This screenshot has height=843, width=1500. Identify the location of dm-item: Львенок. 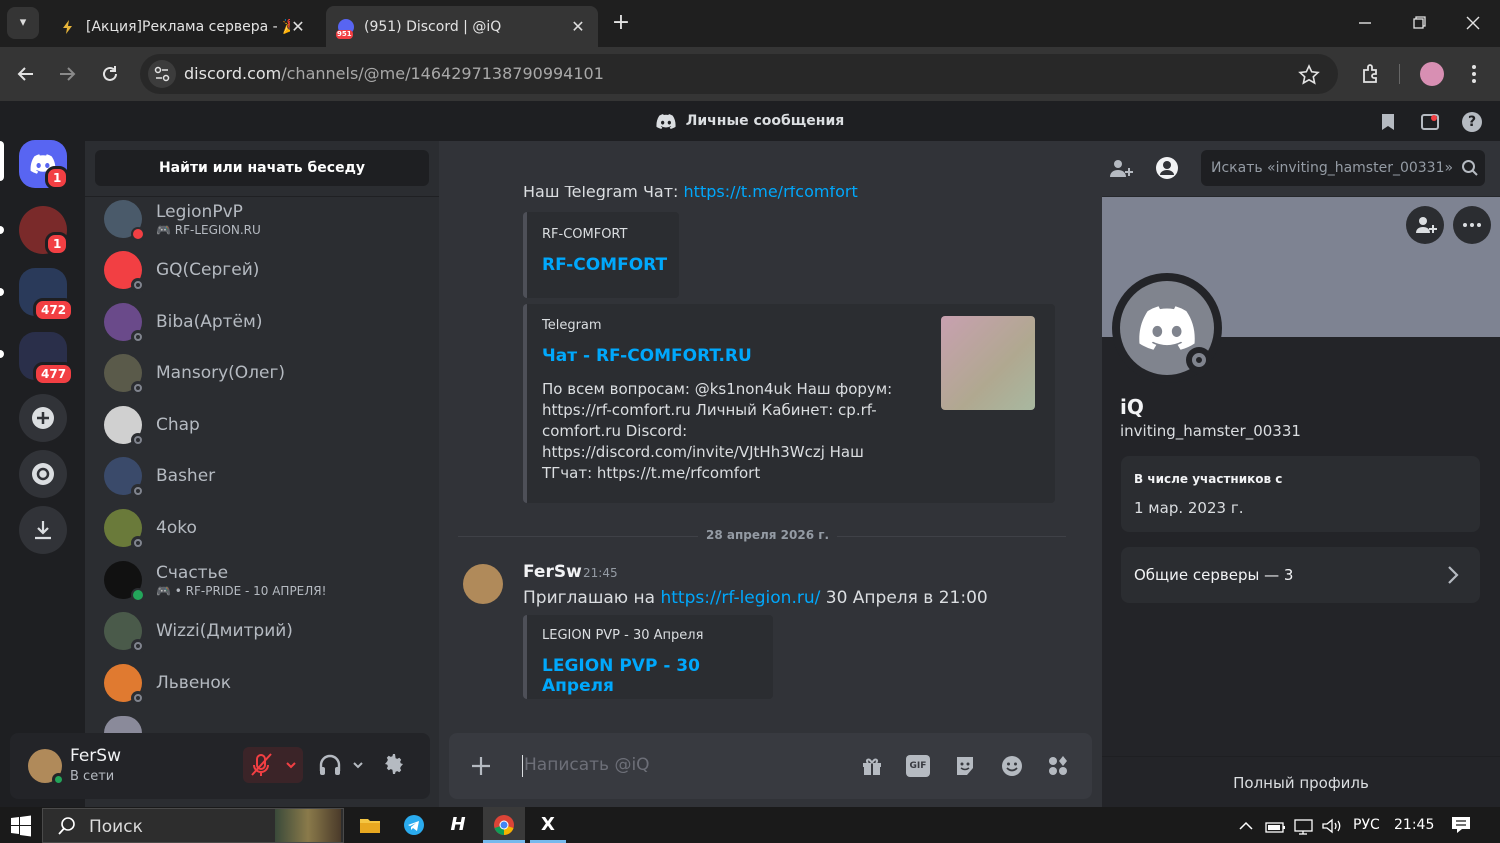
(265, 683).